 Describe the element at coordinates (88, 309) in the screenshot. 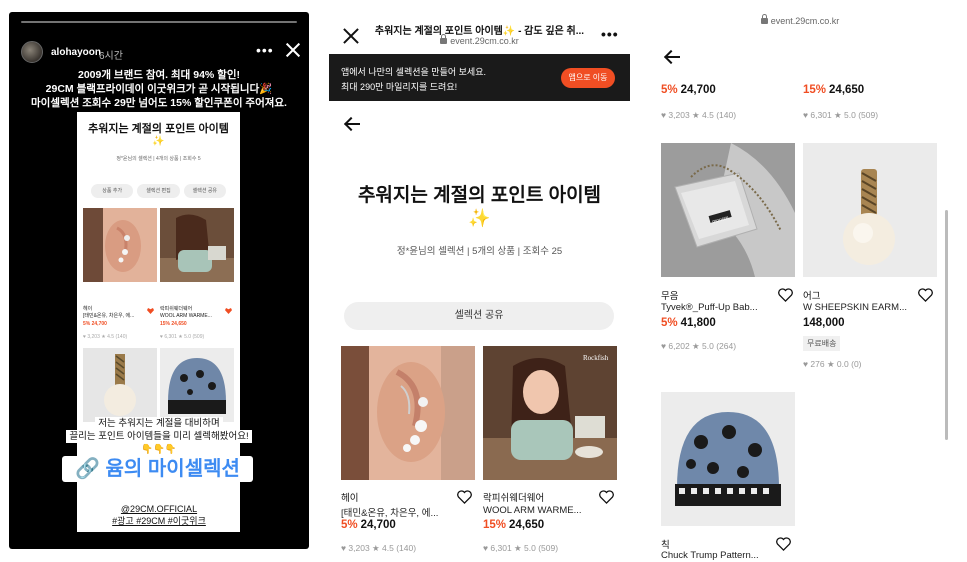

I see `mock-product-brand: 헤이` at that location.